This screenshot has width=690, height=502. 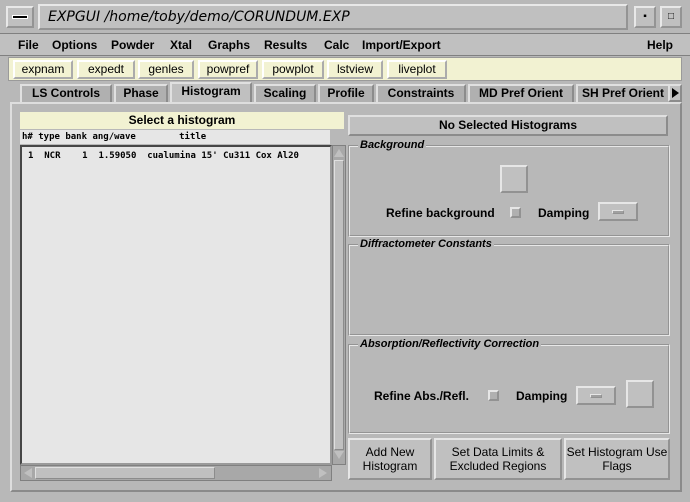 What do you see at coordinates (675, 93) in the screenshot?
I see `tab-scroll-right-icon` at bounding box center [675, 93].